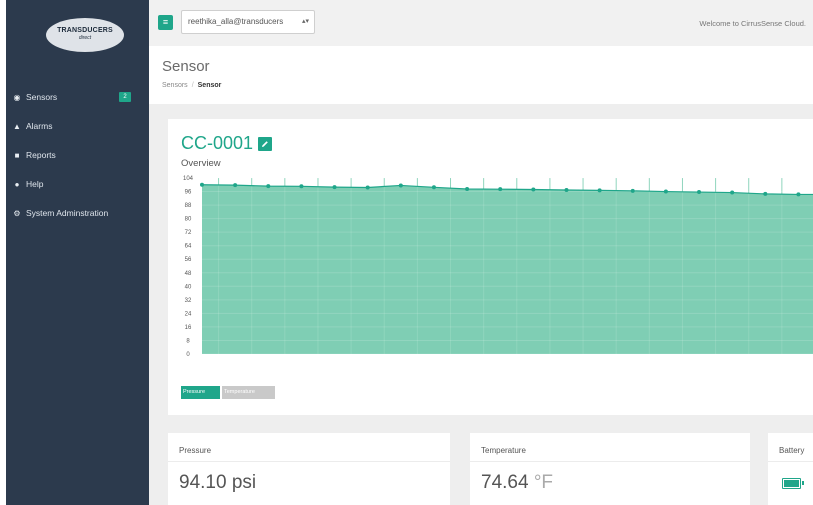  What do you see at coordinates (188, 301) in the screenshot?
I see `y-tick-label: 32` at bounding box center [188, 301].